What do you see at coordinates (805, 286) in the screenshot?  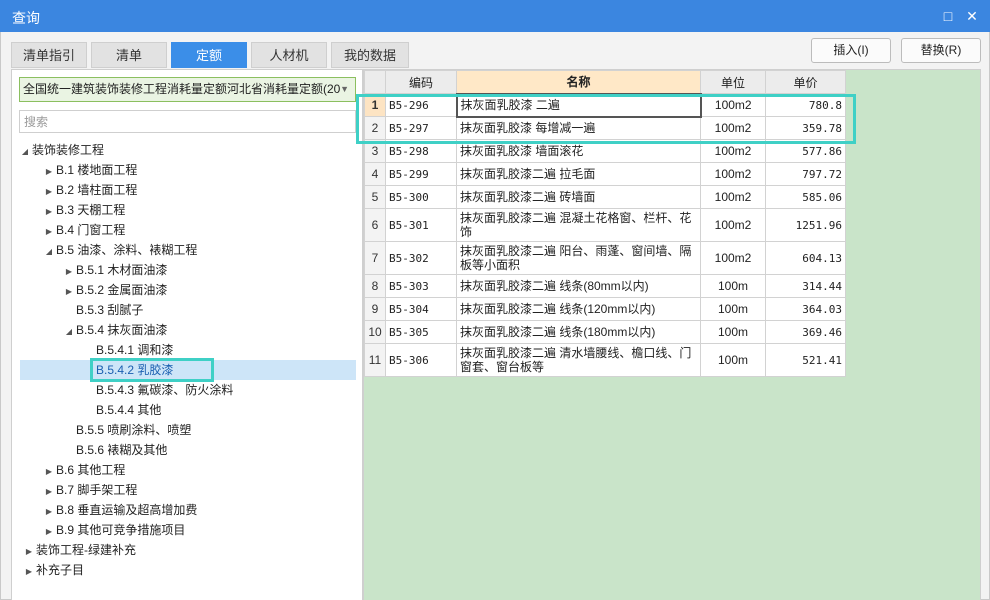 I see `cell-price: 314.44` at bounding box center [805, 286].